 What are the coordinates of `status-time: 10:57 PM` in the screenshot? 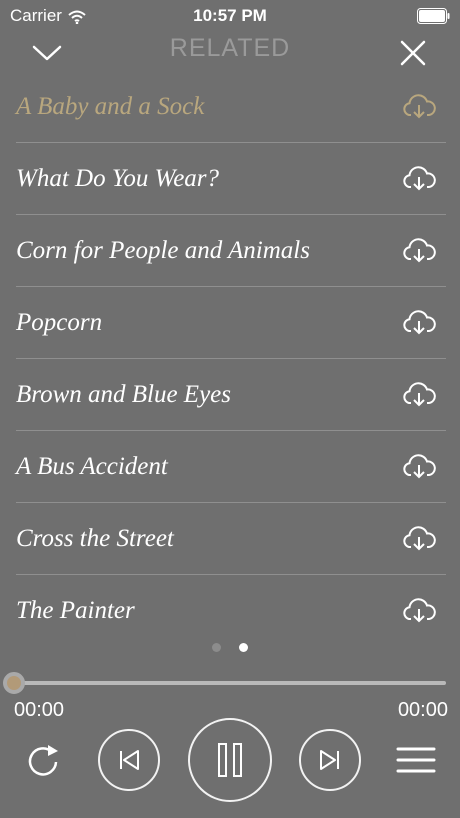 It's located at (230, 15).